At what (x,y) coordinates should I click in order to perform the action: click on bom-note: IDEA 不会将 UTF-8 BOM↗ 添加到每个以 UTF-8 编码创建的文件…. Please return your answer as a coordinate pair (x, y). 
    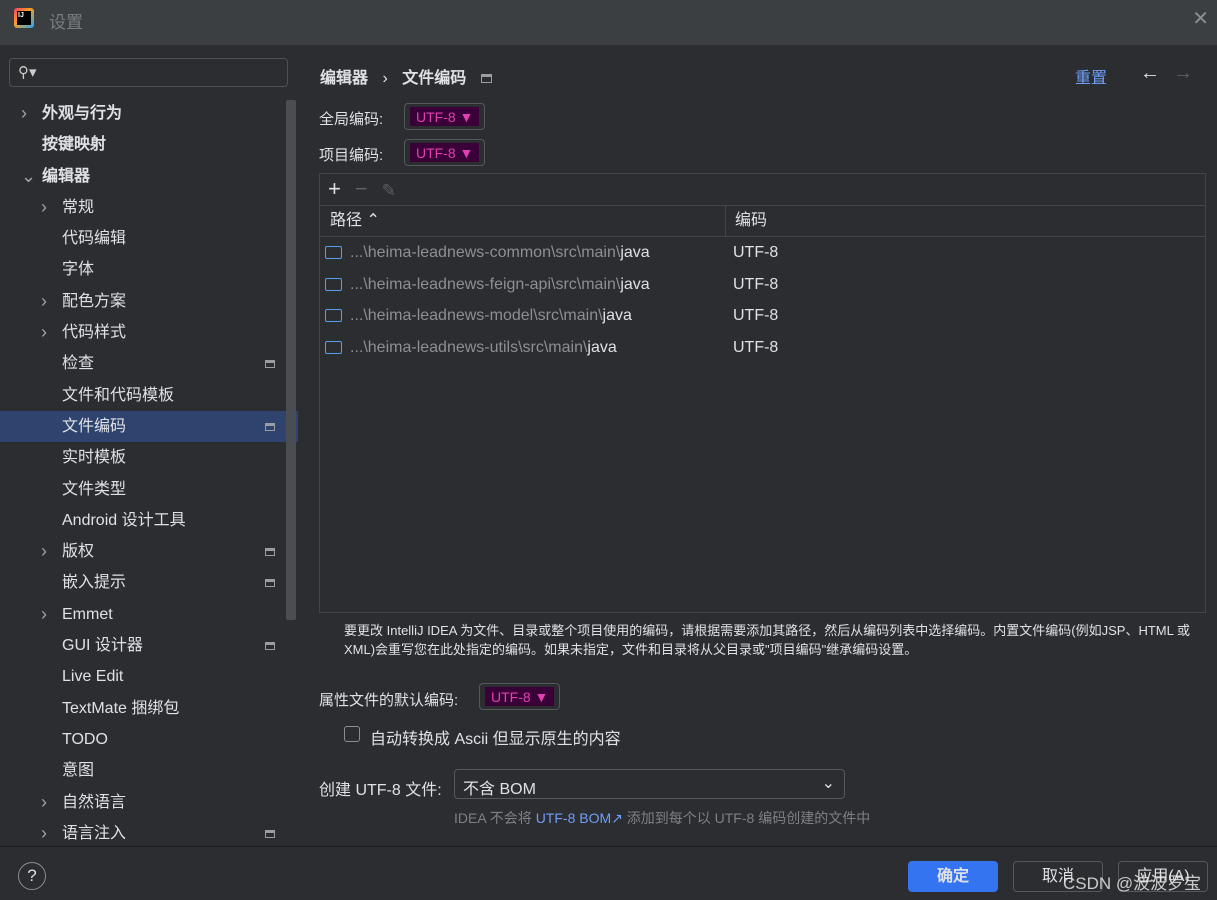
    Looking at the image, I should click on (662, 818).